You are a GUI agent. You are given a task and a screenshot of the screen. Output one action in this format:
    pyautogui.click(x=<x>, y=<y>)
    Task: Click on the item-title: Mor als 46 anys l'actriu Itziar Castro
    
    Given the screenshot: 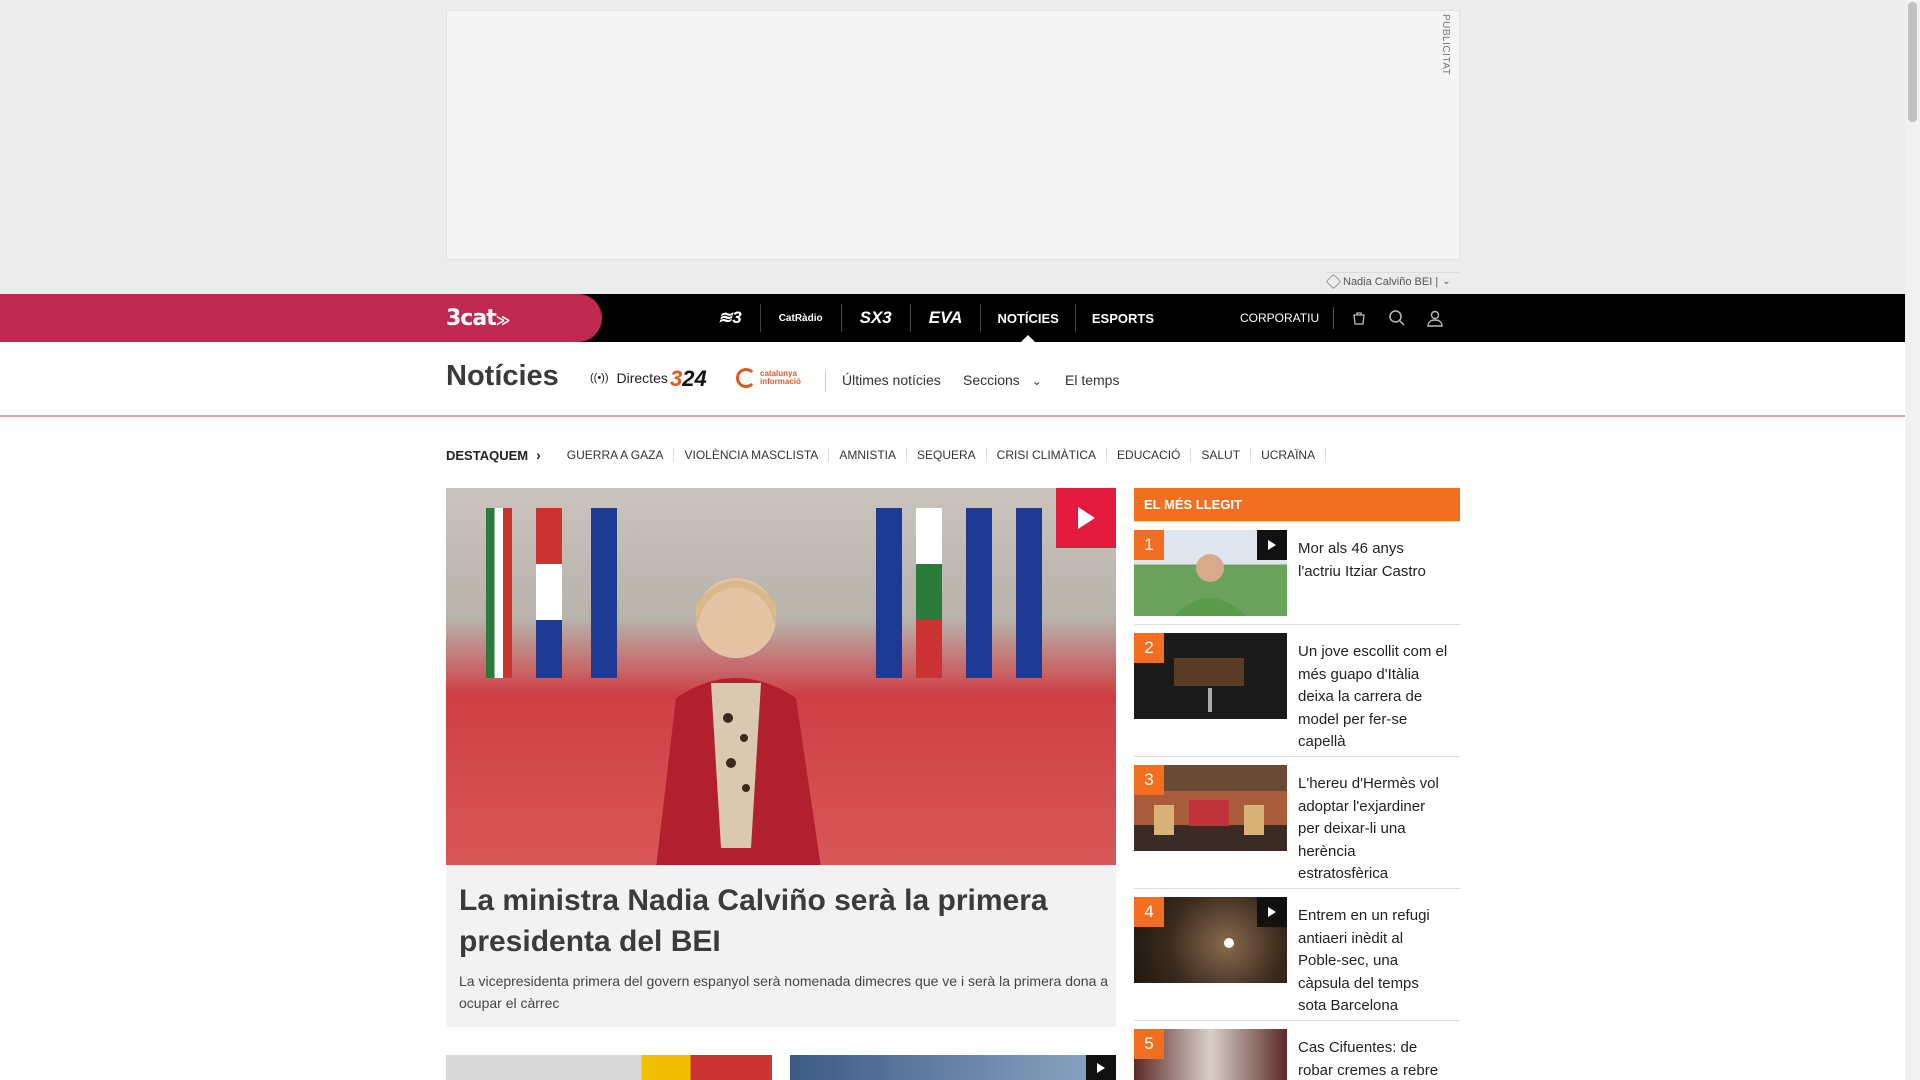 What is the action you would take?
    pyautogui.click(x=1373, y=560)
    